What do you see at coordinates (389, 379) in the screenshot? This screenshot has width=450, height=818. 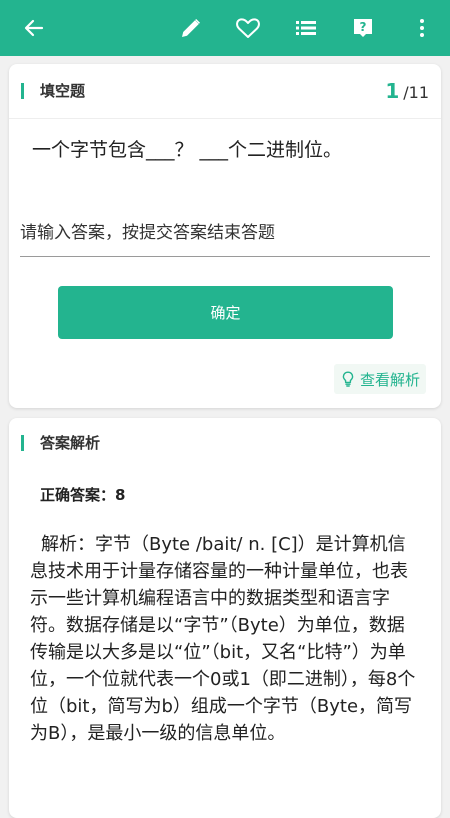 I see `view-analysis-label: 查看解析` at bounding box center [389, 379].